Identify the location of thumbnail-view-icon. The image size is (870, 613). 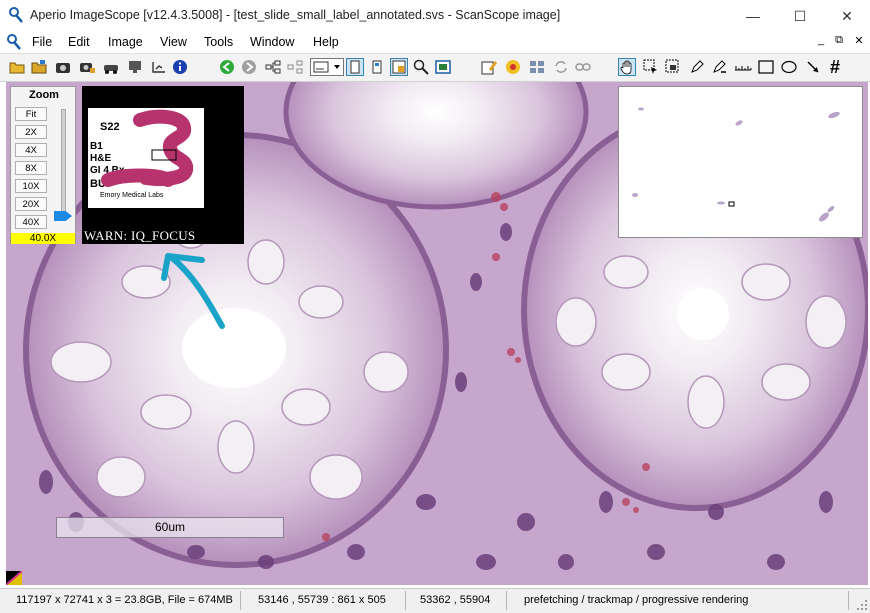
(377, 67).